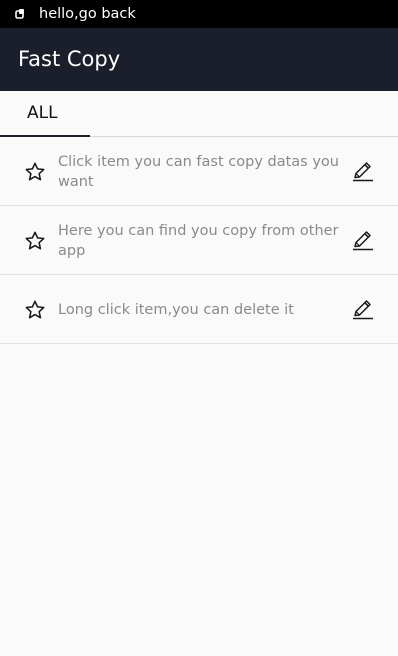  I want to click on app-bar: Fast Copy, so click(199, 59).